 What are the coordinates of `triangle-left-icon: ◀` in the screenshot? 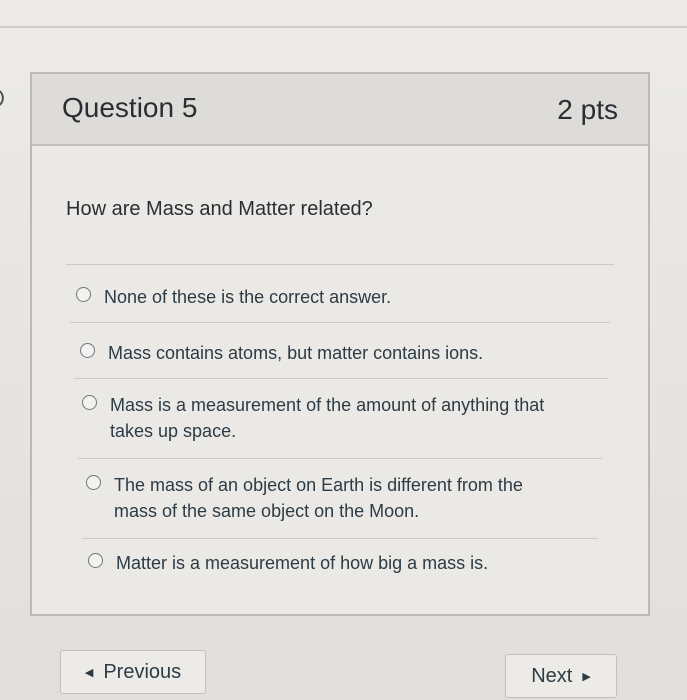 It's located at (89, 672).